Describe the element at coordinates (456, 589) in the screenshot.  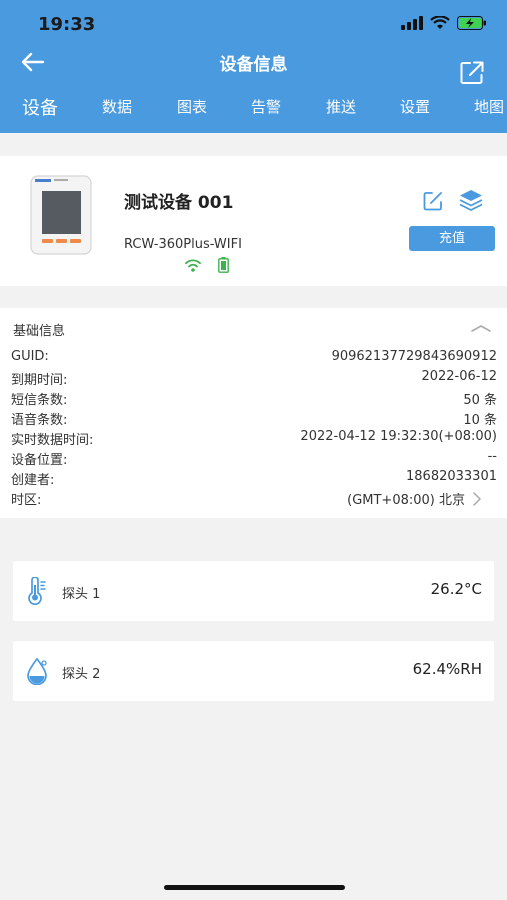
I see `probe-value: 26.2°C` at that location.